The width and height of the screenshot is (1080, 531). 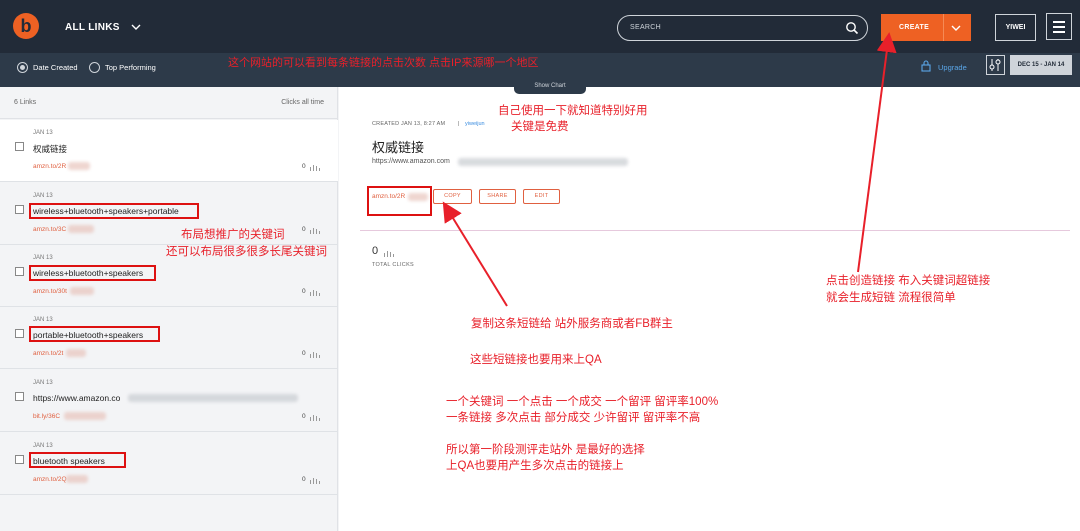 What do you see at coordinates (536, 360) in the screenshot?
I see `annotation-qa: 这些短链接也要用来上QA` at bounding box center [536, 360].